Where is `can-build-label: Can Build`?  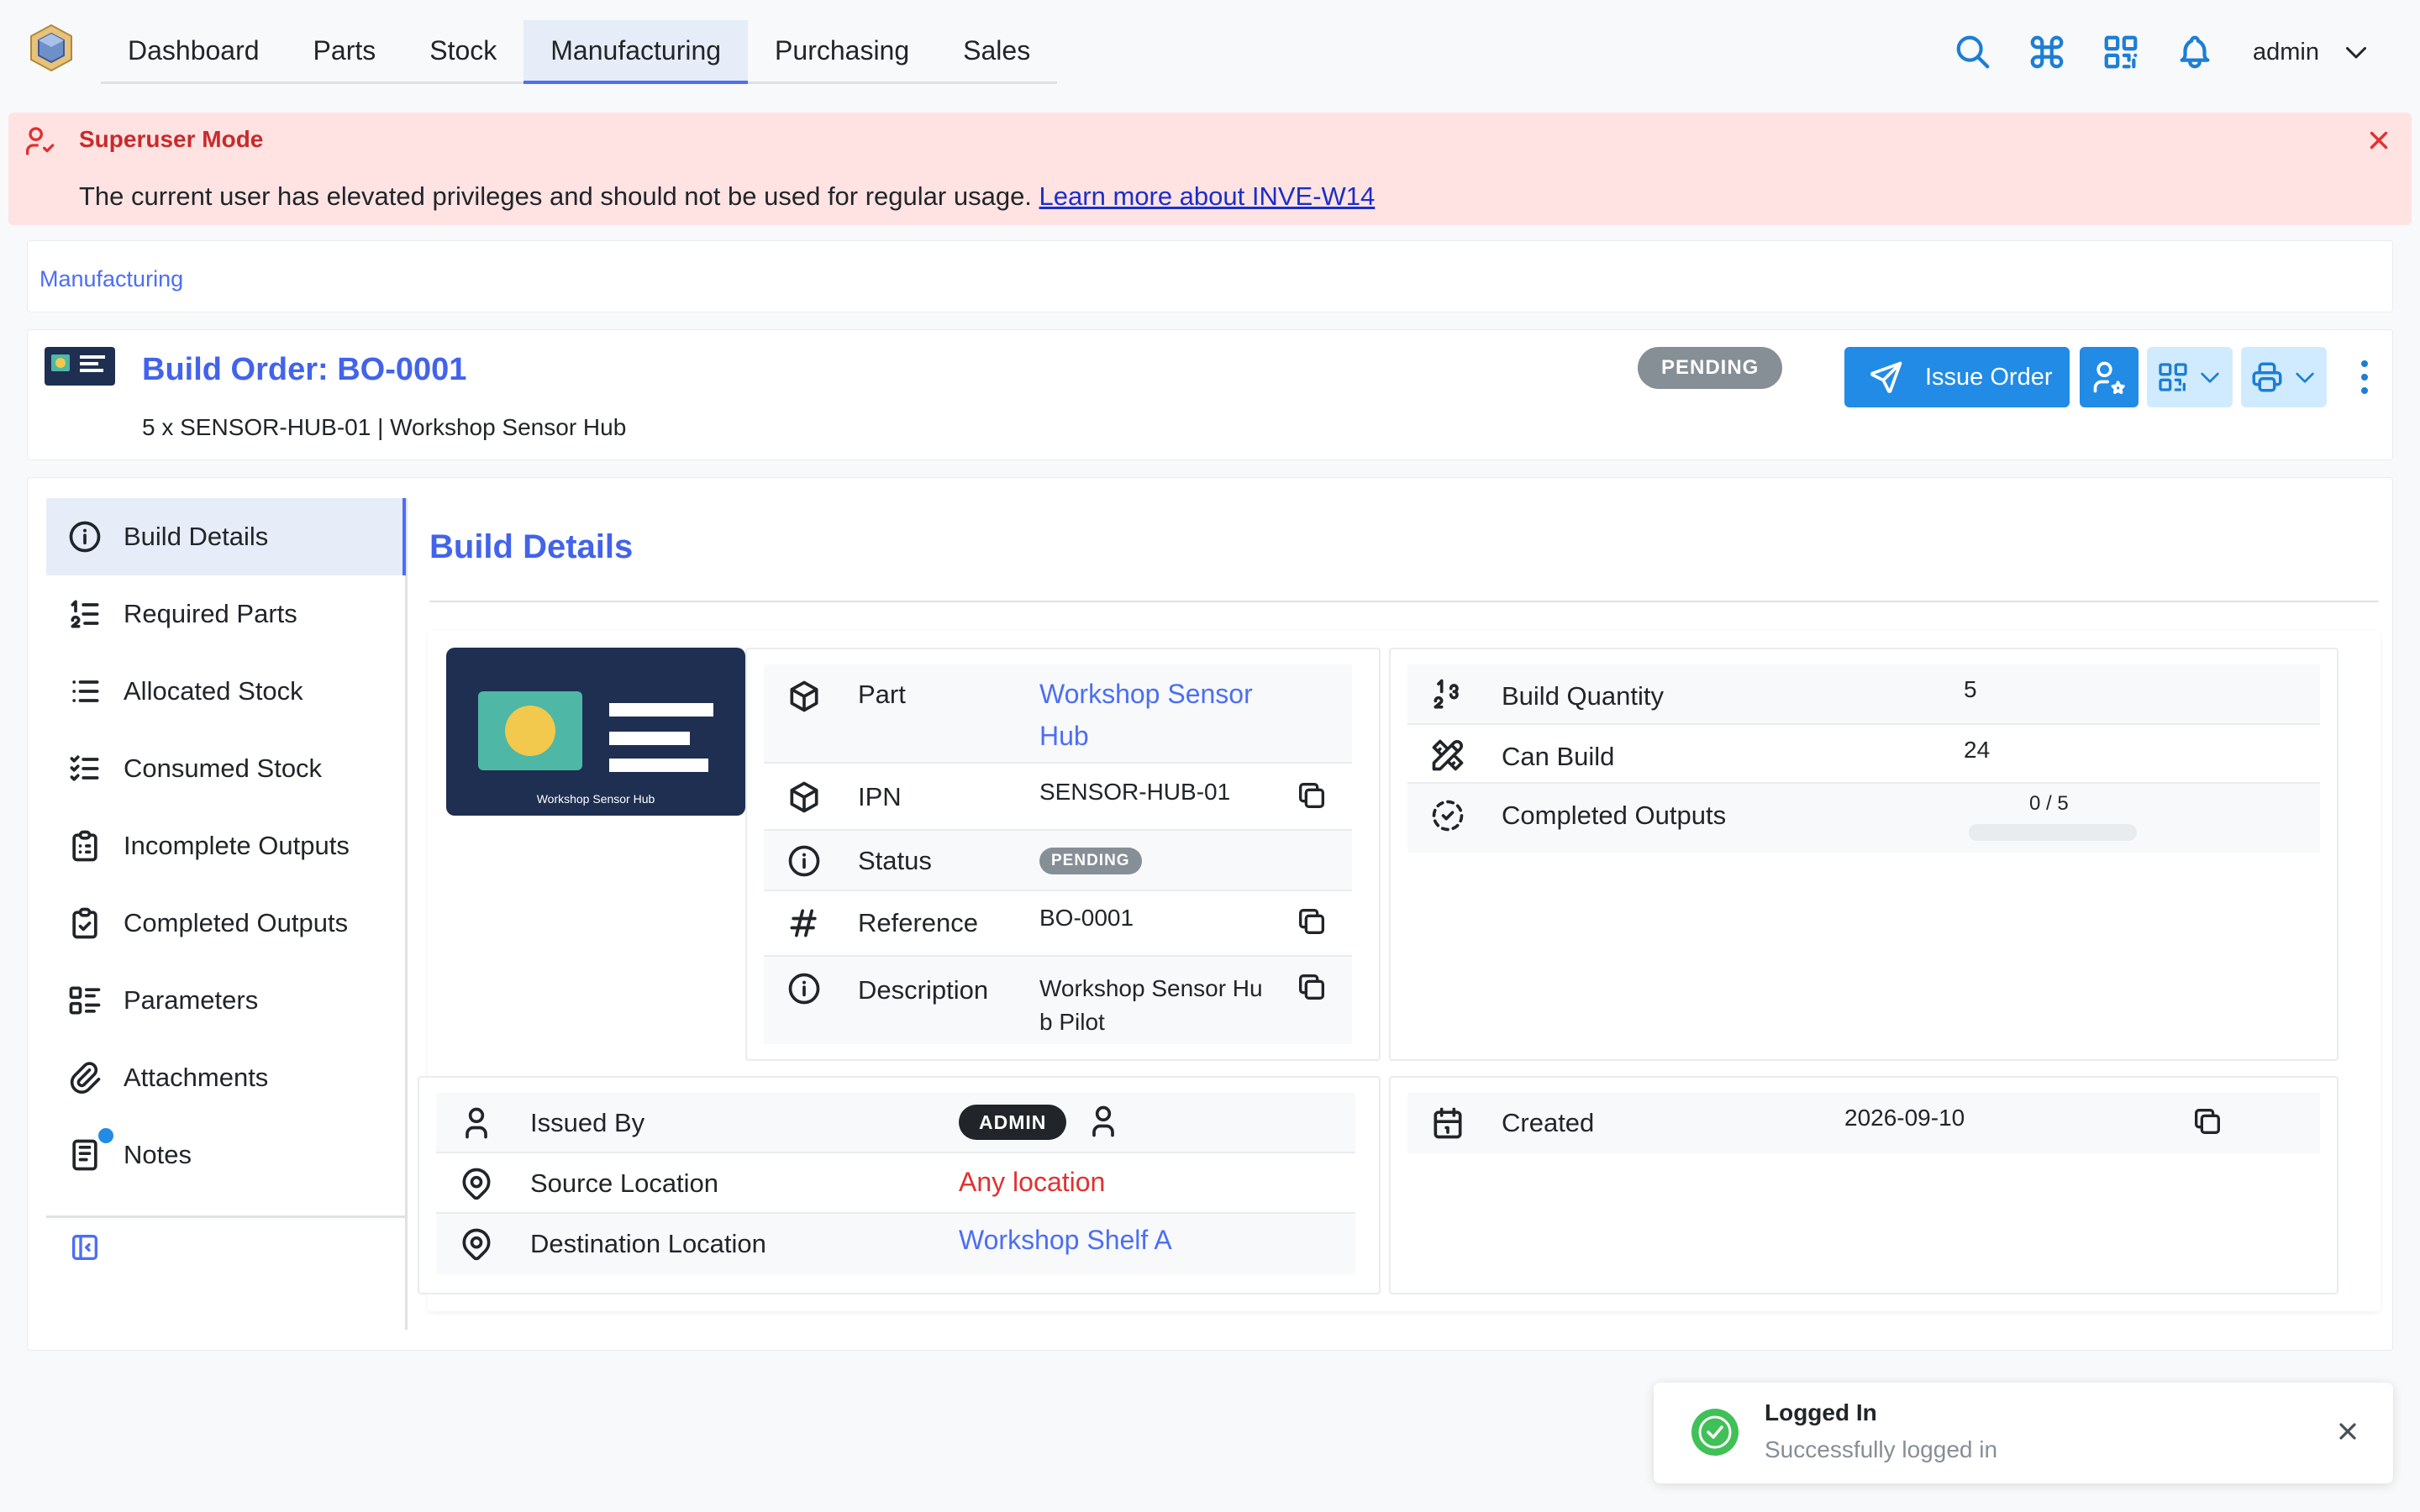 can-build-label: Can Build is located at coordinates (1559, 756).